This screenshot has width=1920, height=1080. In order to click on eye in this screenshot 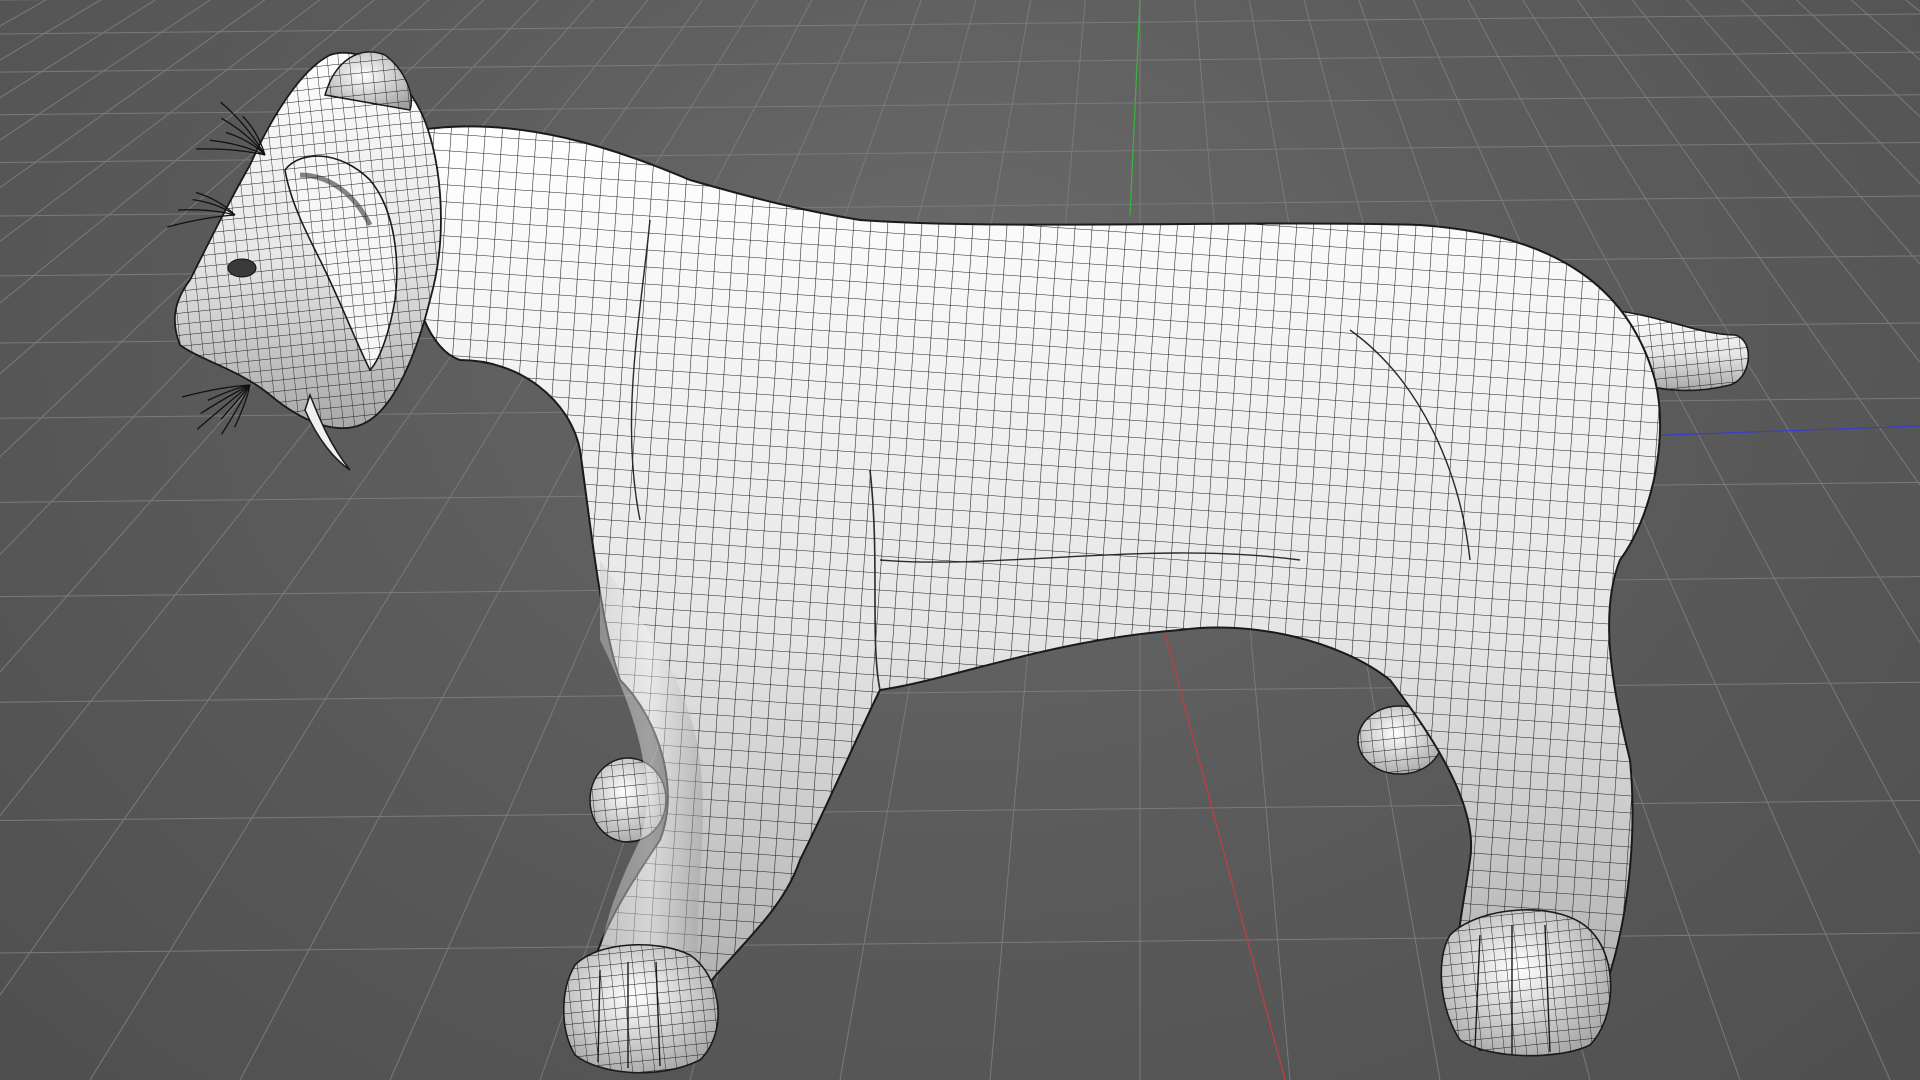, I will do `click(242, 268)`.